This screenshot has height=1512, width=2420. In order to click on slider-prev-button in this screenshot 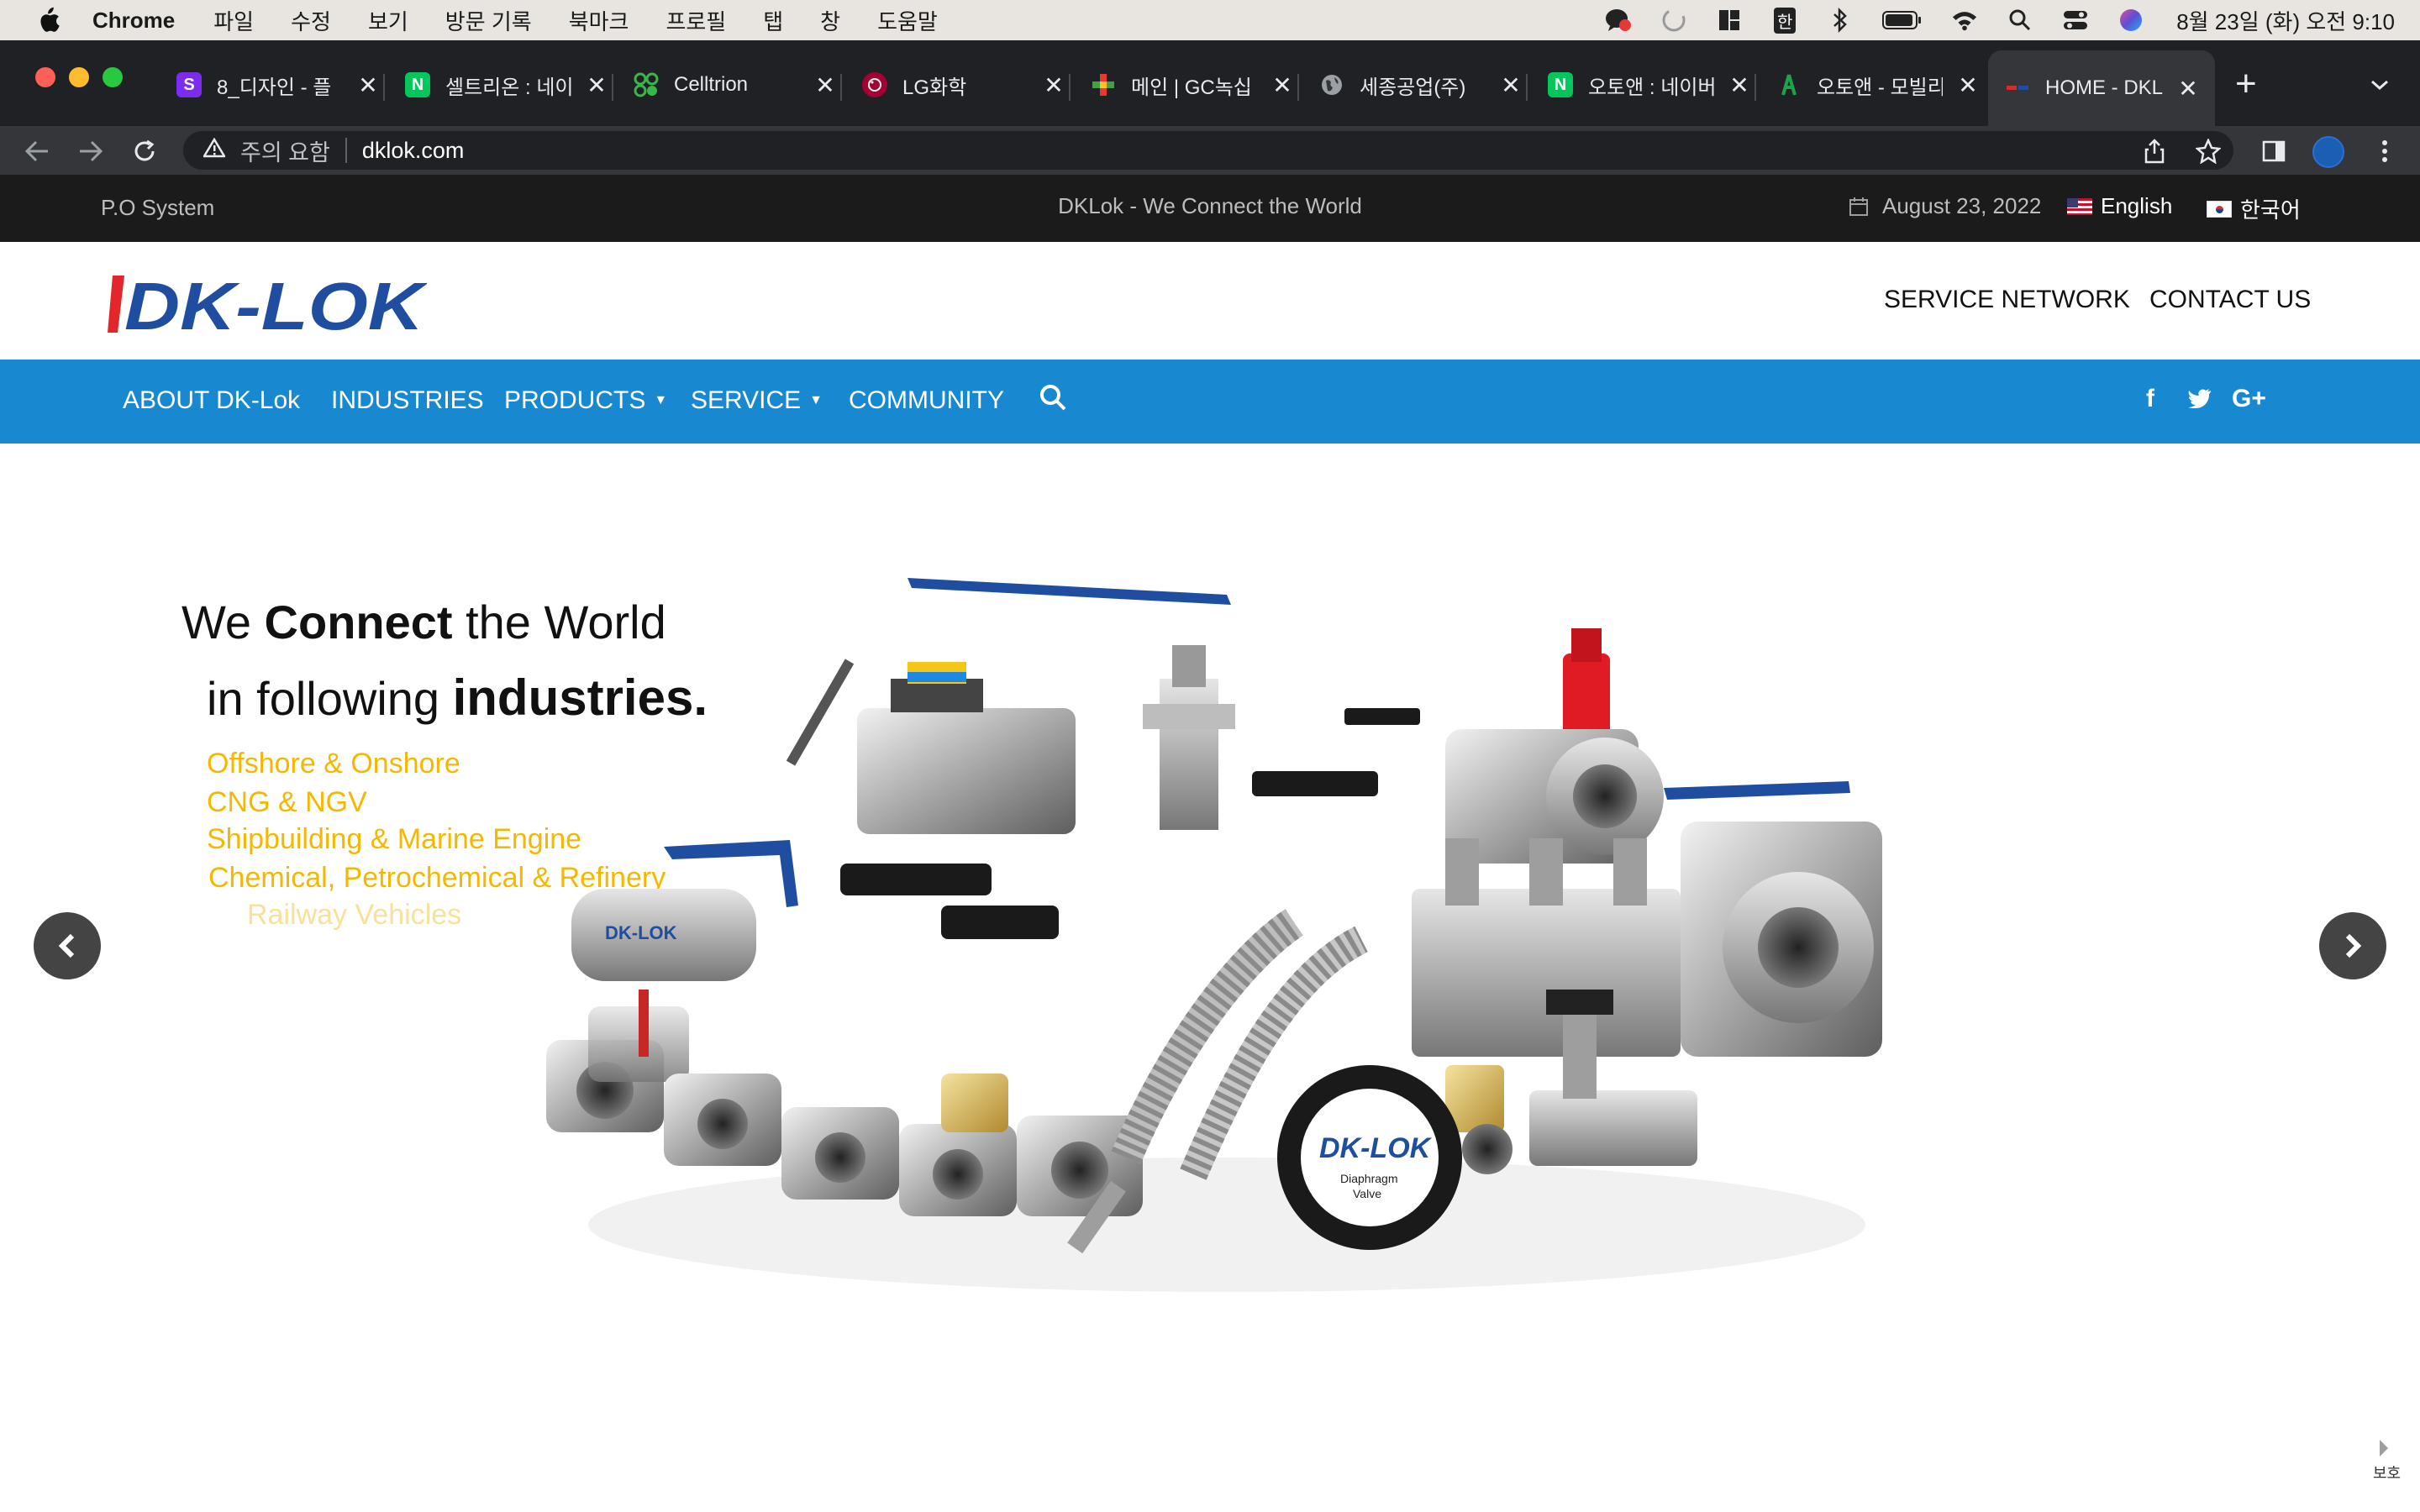, I will do `click(67, 945)`.